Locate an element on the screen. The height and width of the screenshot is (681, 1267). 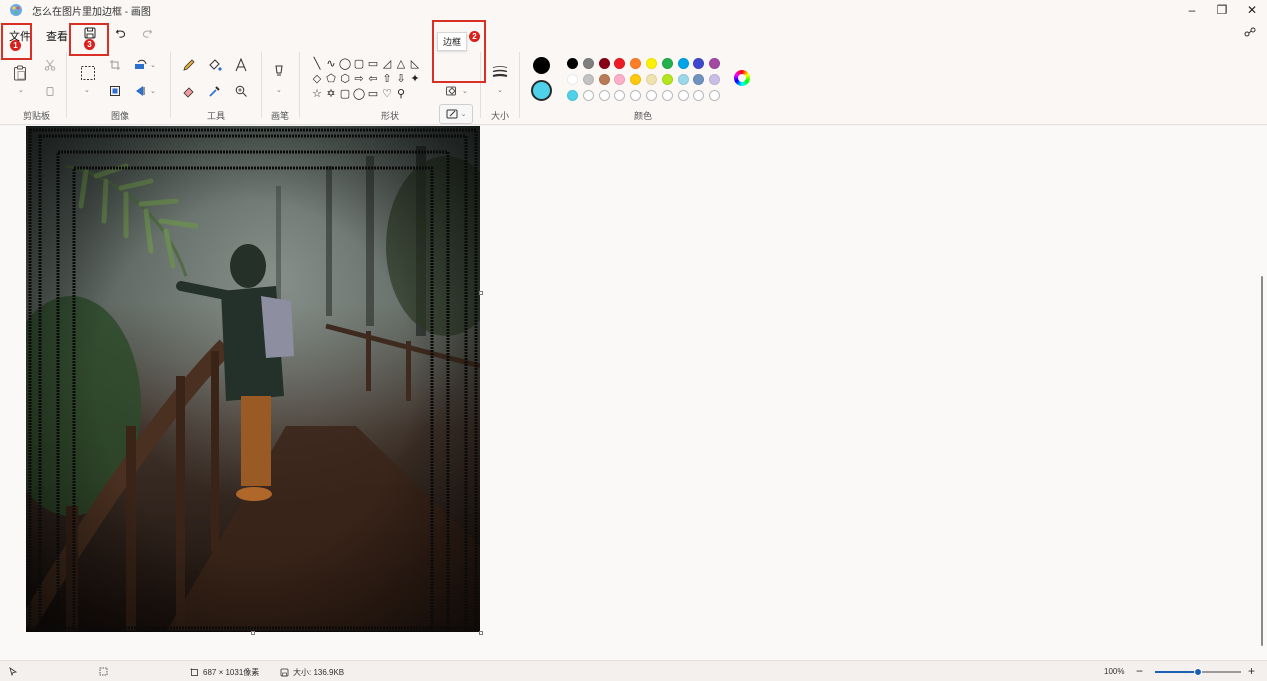
shape-option: ⇧ is located at coordinates (387, 78).